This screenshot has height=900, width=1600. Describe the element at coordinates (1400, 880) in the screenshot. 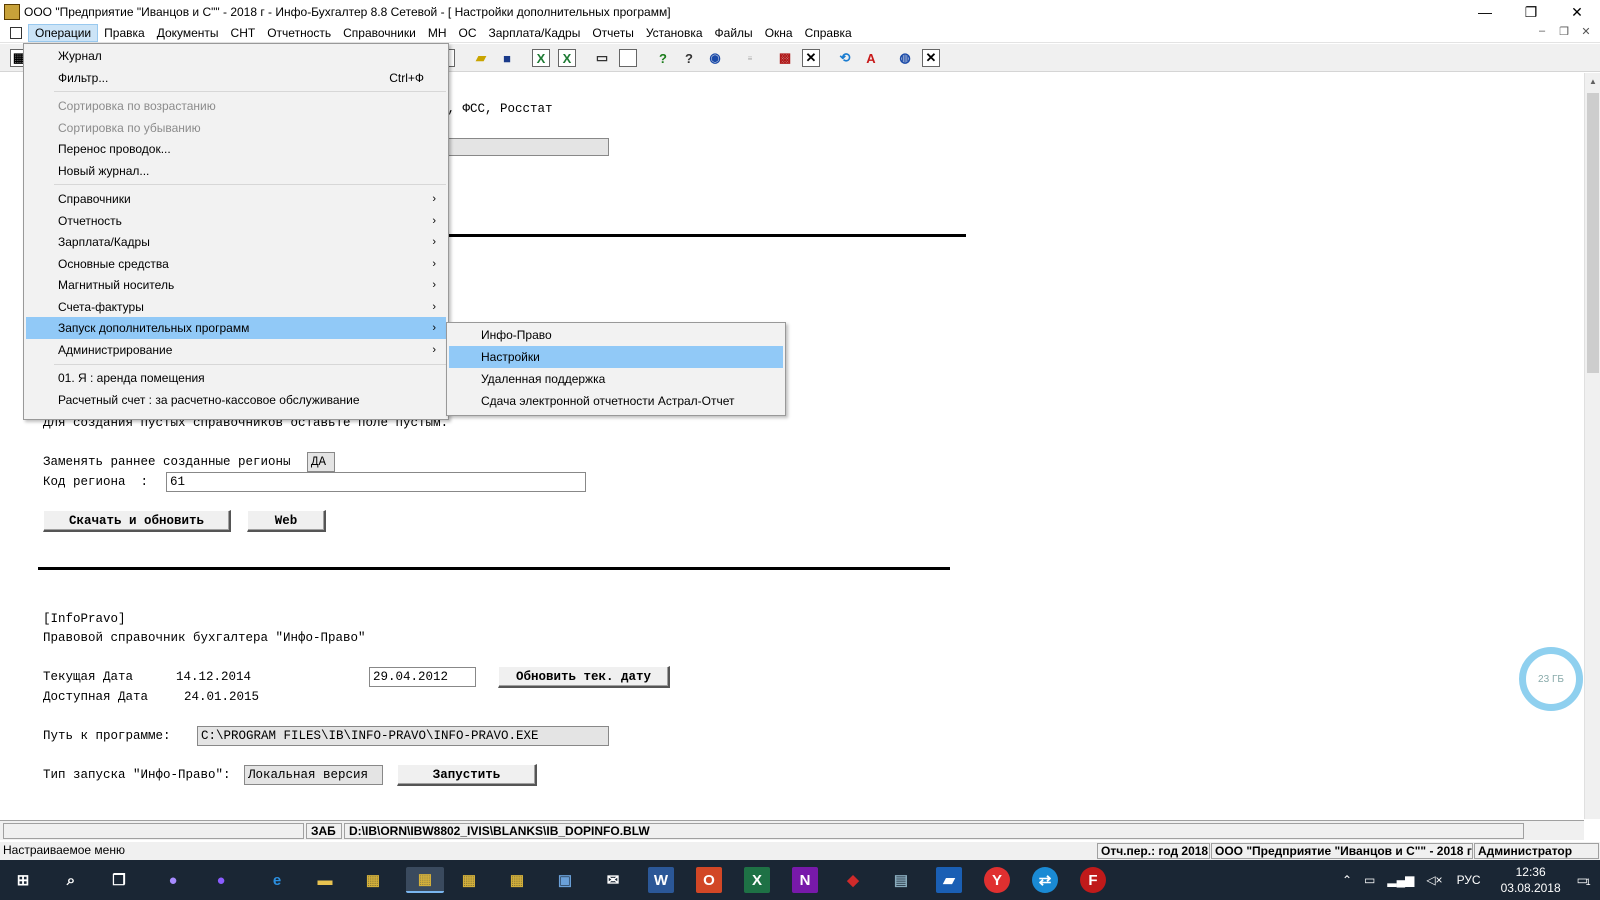

I see `network-icon: ▂▄▆` at that location.